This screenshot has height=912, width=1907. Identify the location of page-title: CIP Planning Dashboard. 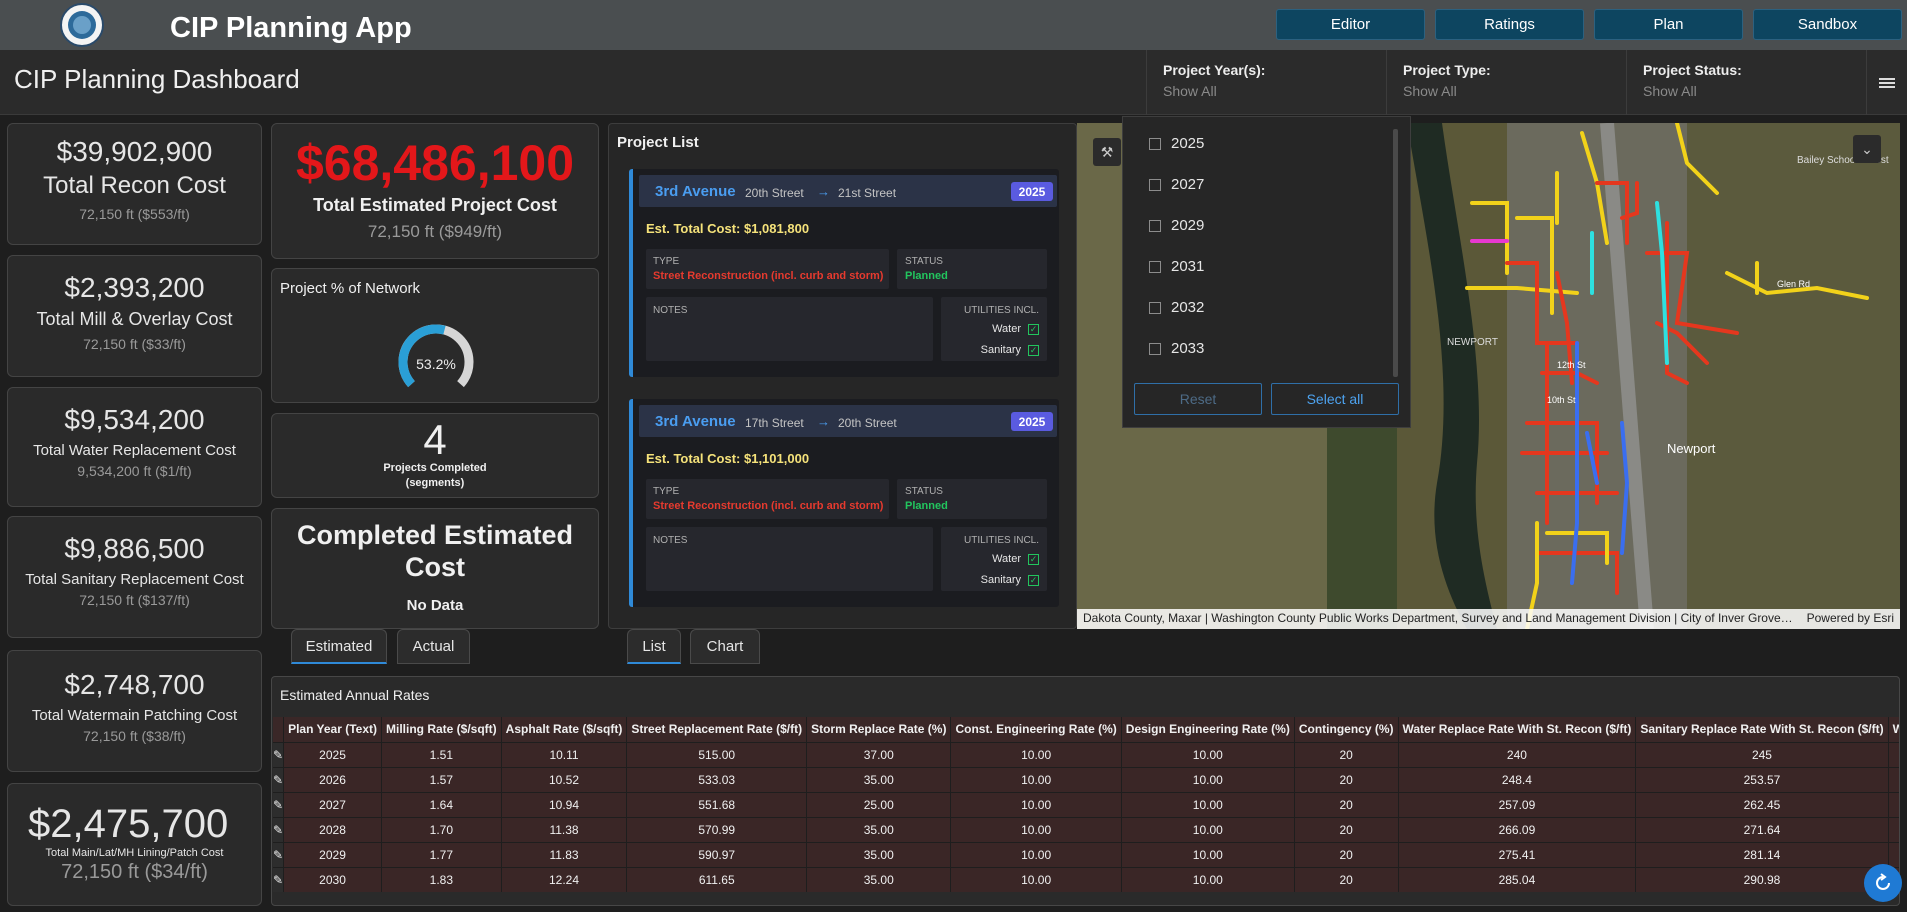
(157, 79).